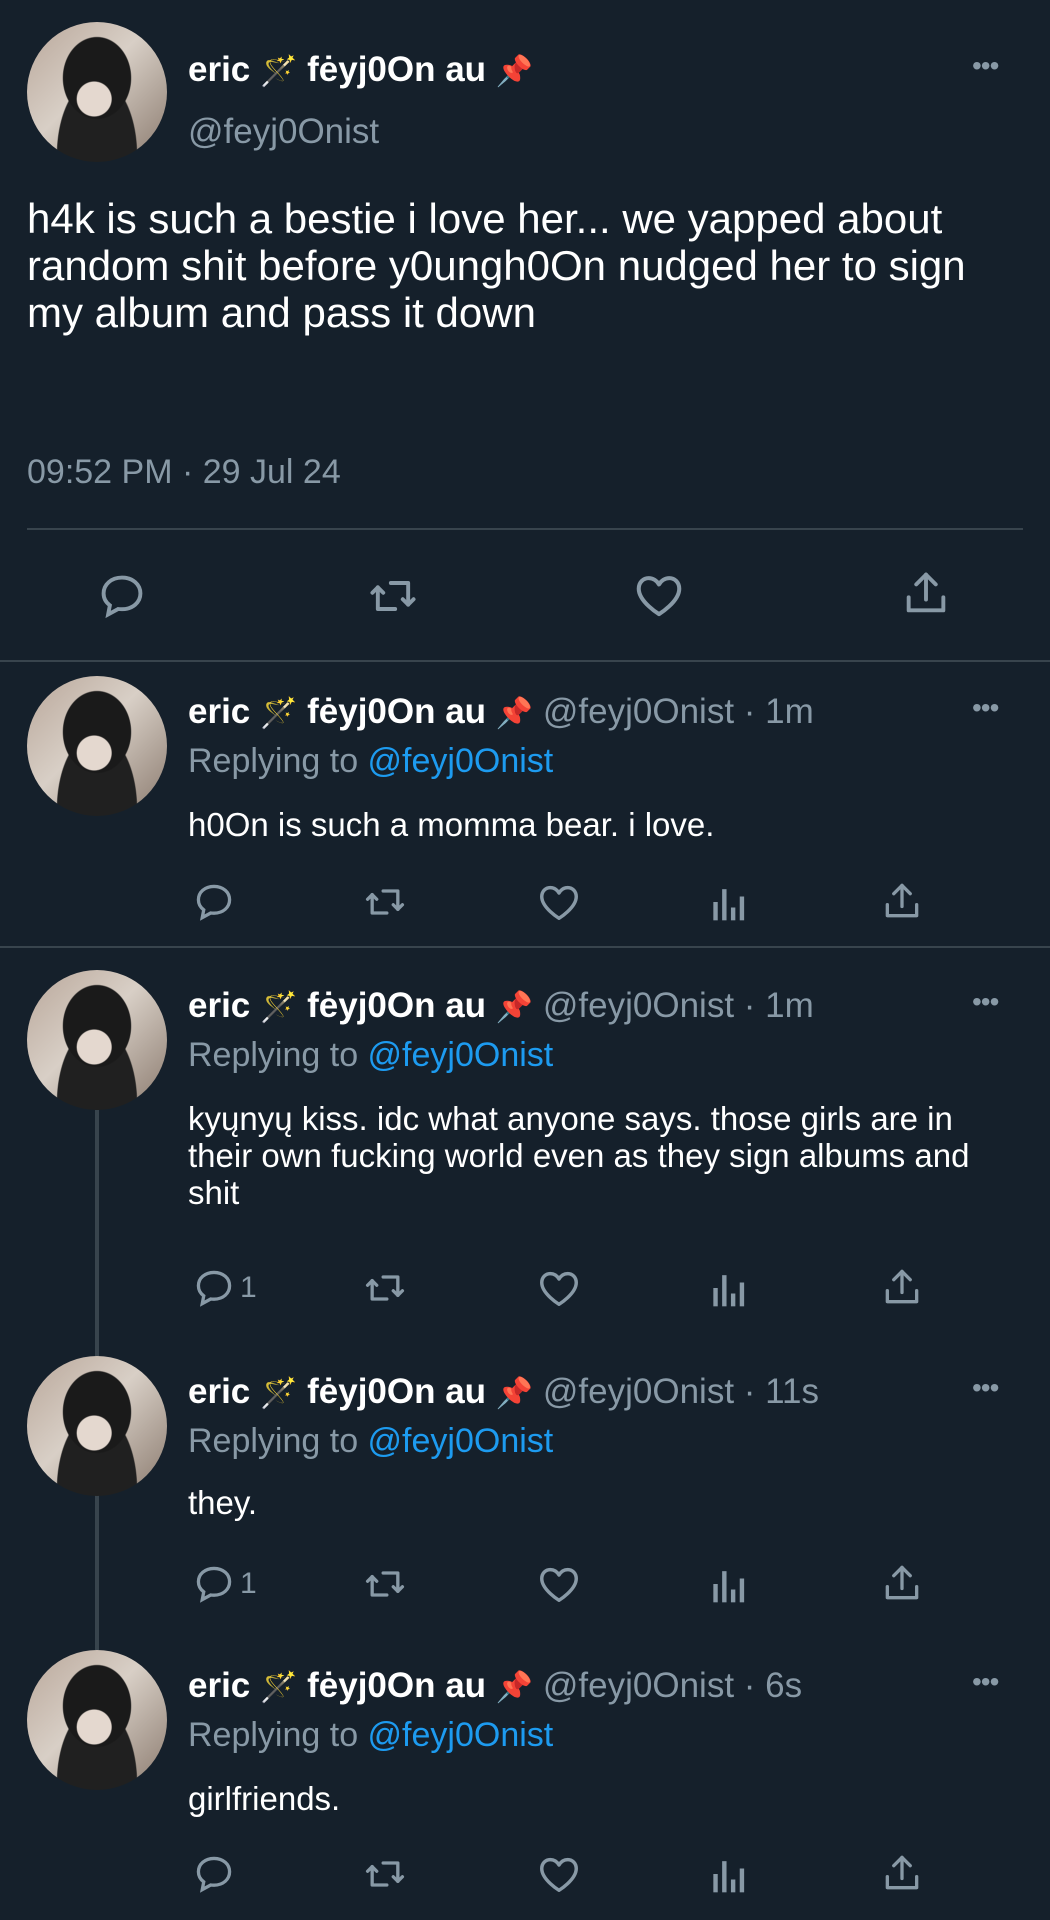  I want to click on reply-text: h0On is such a momma bear. i love., so click(451, 824).